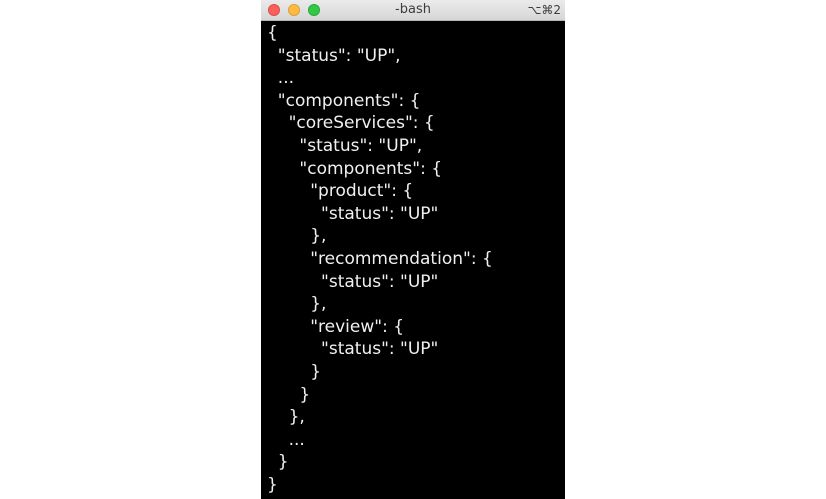 The height and width of the screenshot is (499, 826). I want to click on terminal-line: "review": {, so click(336, 326).